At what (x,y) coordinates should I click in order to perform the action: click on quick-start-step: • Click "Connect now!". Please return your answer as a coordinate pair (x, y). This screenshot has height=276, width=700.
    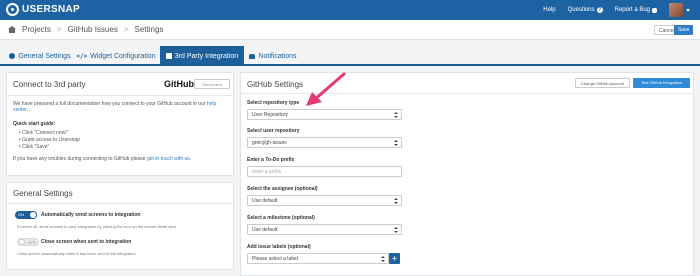
    Looking at the image, I should click on (44, 133).